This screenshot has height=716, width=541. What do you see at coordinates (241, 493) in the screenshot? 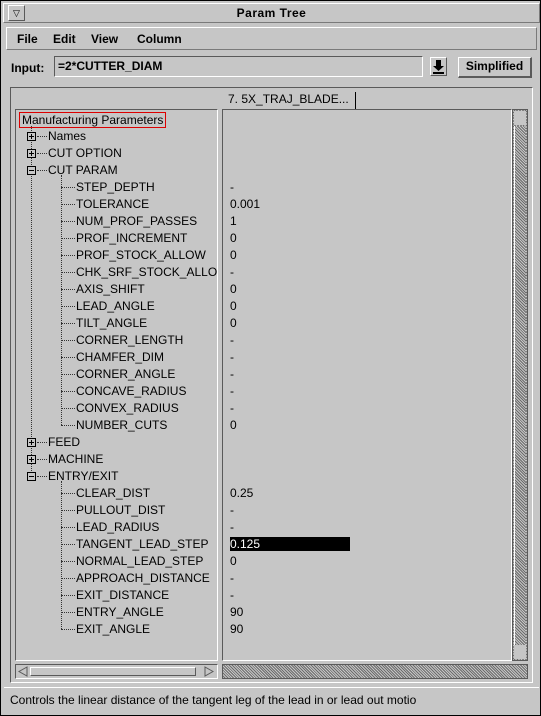
I see `param-value: 0.25` at bounding box center [241, 493].